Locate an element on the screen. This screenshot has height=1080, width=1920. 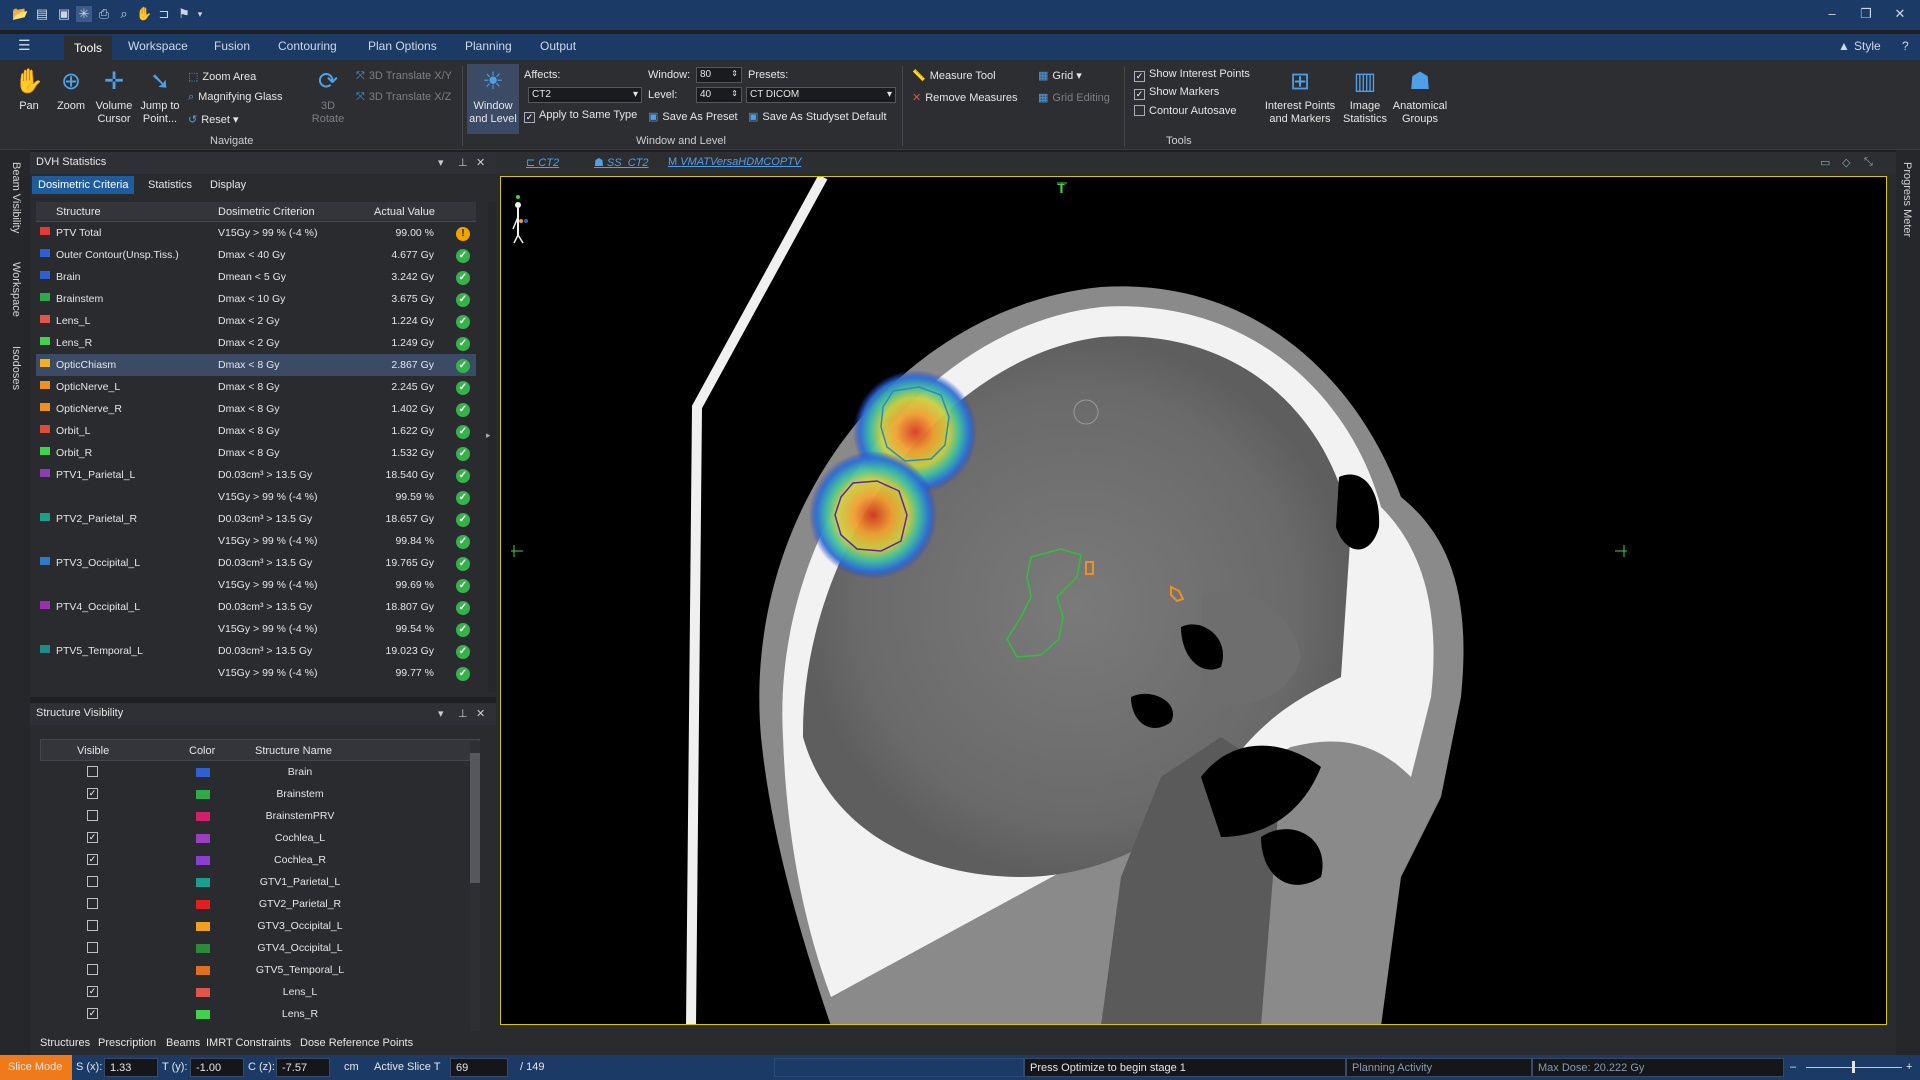
show-interest-points-checkbox: ✓ Show Interest Points is located at coordinates (1192, 75).